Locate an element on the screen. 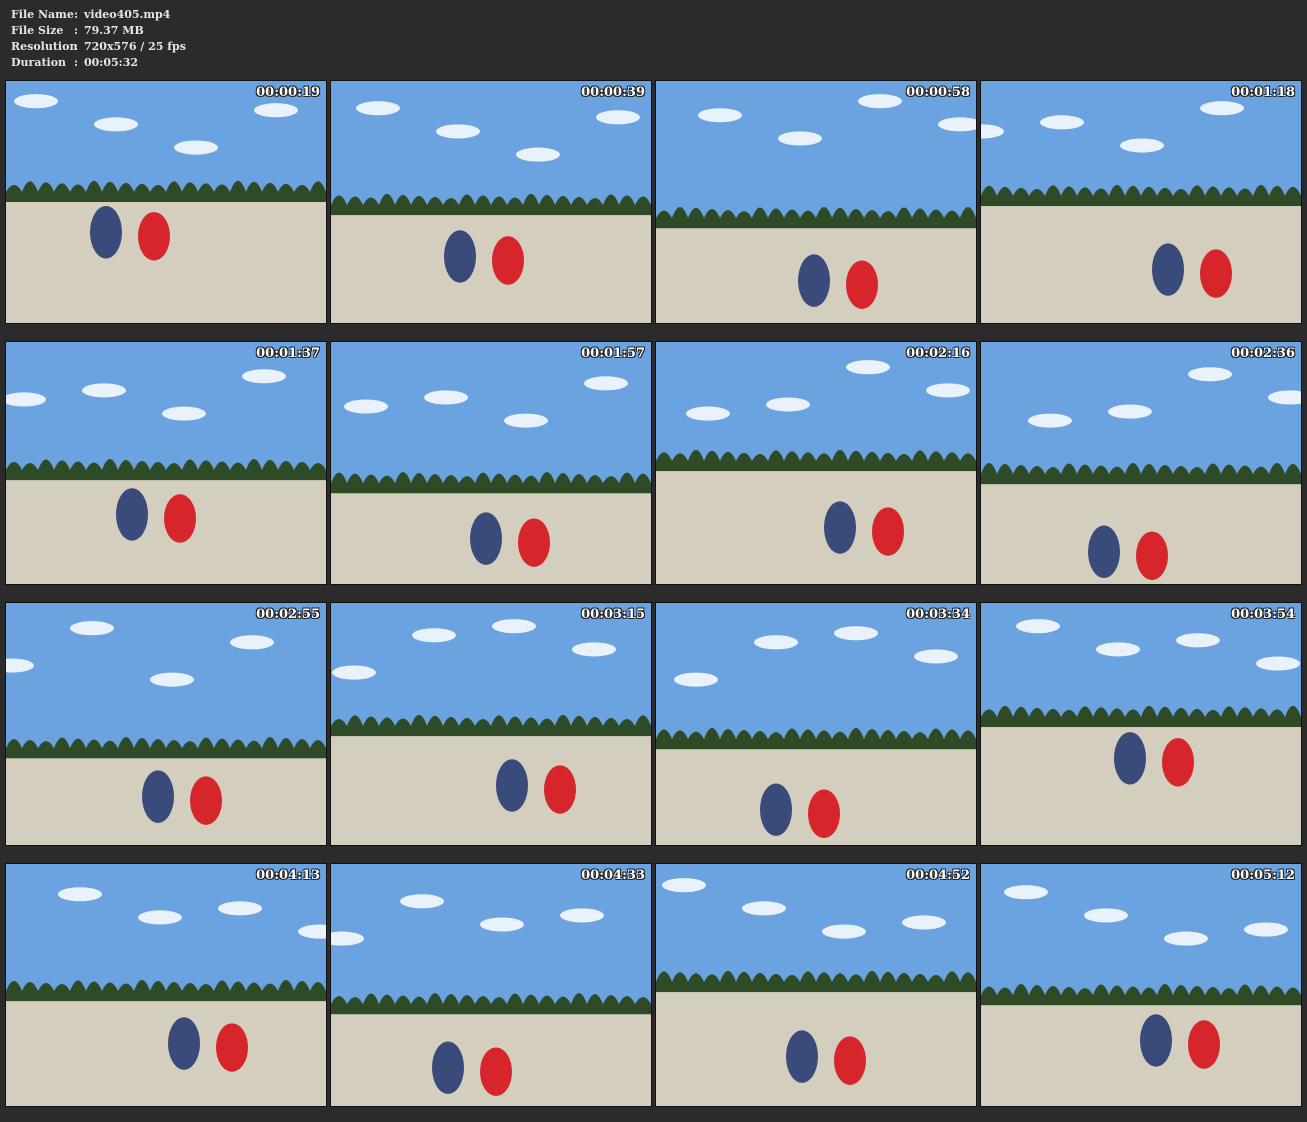  thumbnail-timestamp: 00:02:55 is located at coordinates (288, 614).